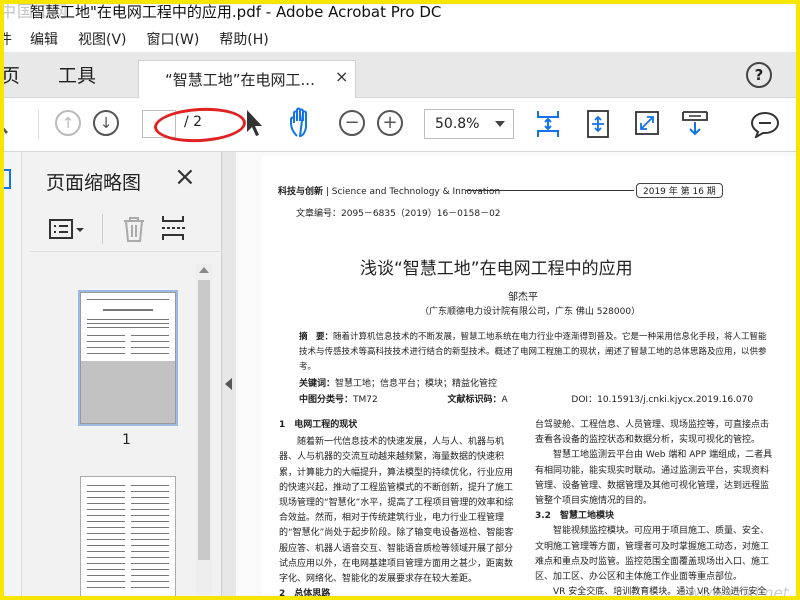 This screenshot has width=800, height=600. Describe the element at coordinates (365, 400) in the screenshot. I see `clc-value: TM72` at that location.